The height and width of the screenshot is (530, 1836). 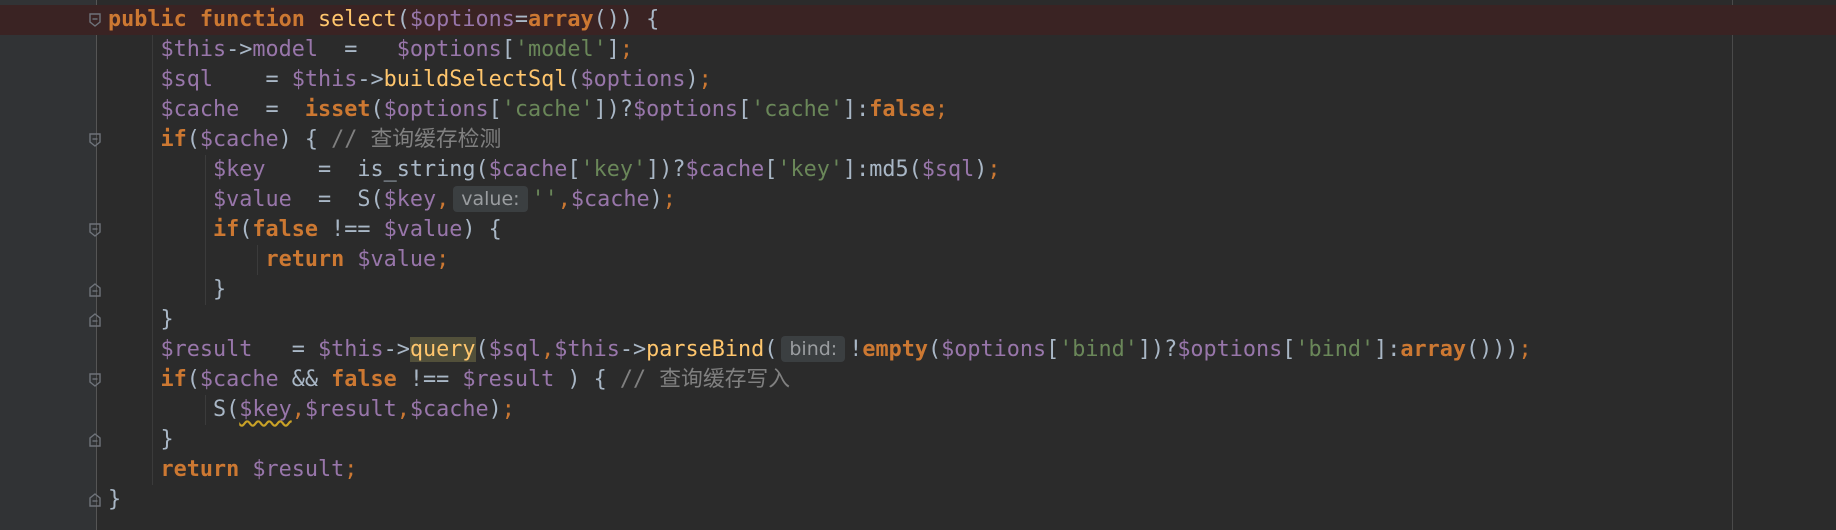 What do you see at coordinates (392, 200) in the screenshot?
I see `code-text: $value = S($key, value: '',$cache);` at bounding box center [392, 200].